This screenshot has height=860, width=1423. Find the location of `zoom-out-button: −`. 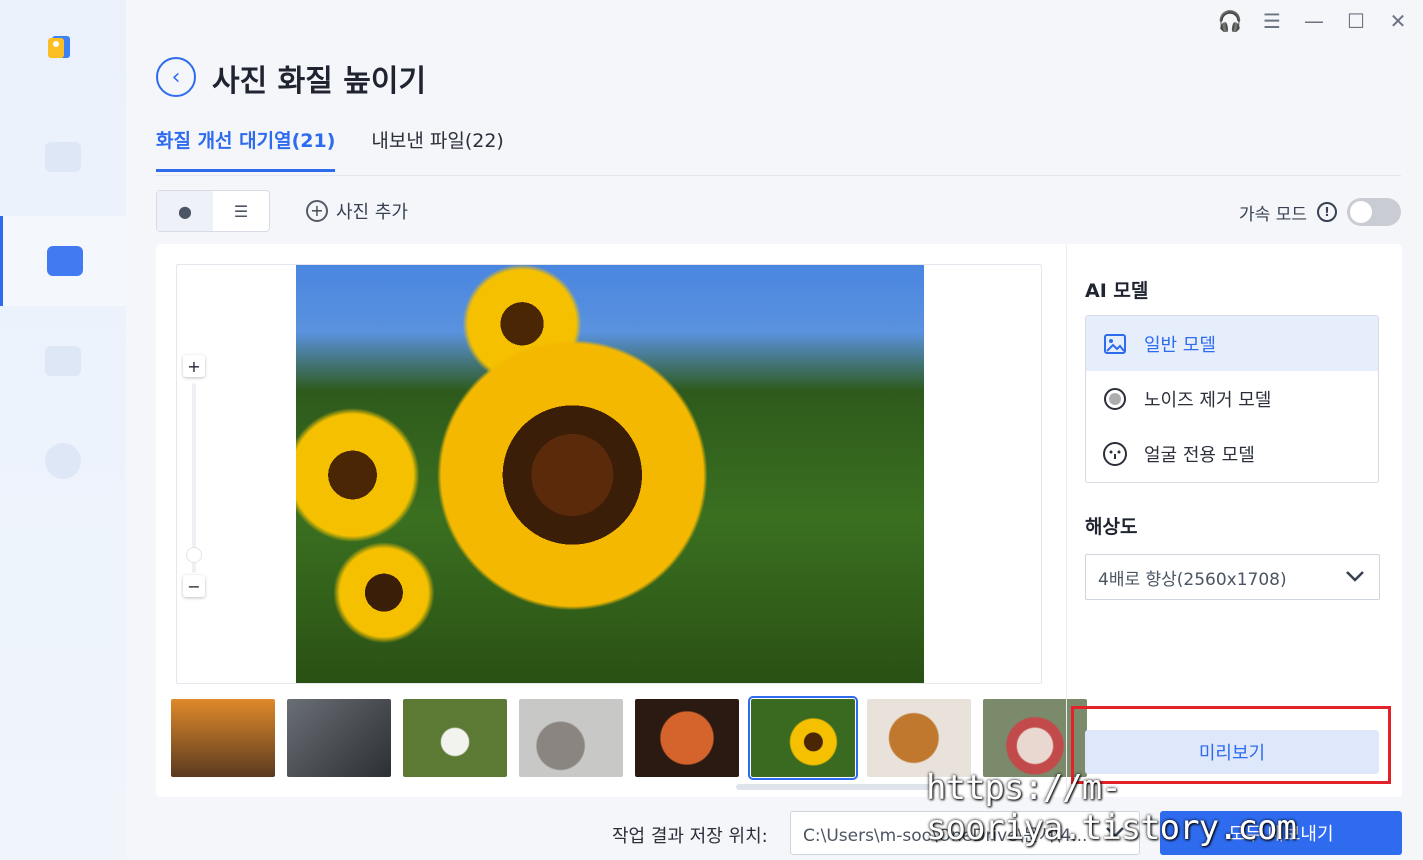

zoom-out-button: − is located at coordinates (194, 586).